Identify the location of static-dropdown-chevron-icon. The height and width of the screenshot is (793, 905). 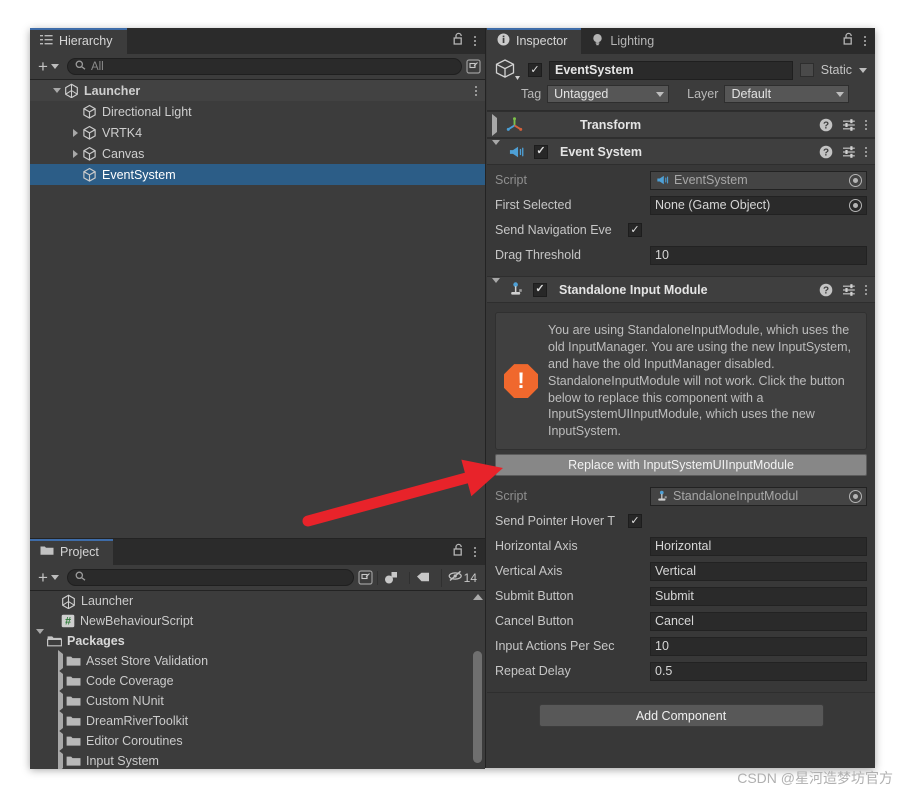
(863, 70).